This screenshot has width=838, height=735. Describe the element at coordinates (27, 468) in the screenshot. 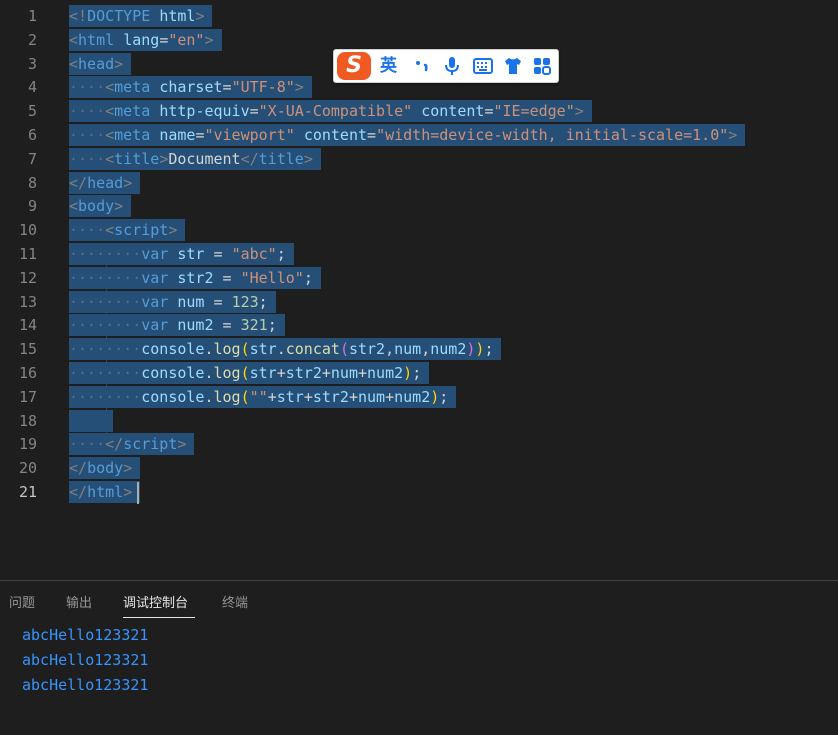

I see `line-number: 20` at that location.